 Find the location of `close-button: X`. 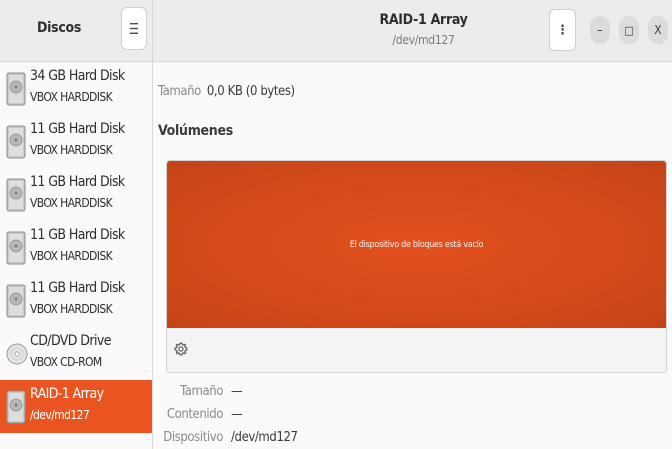

close-button: X is located at coordinates (658, 30).